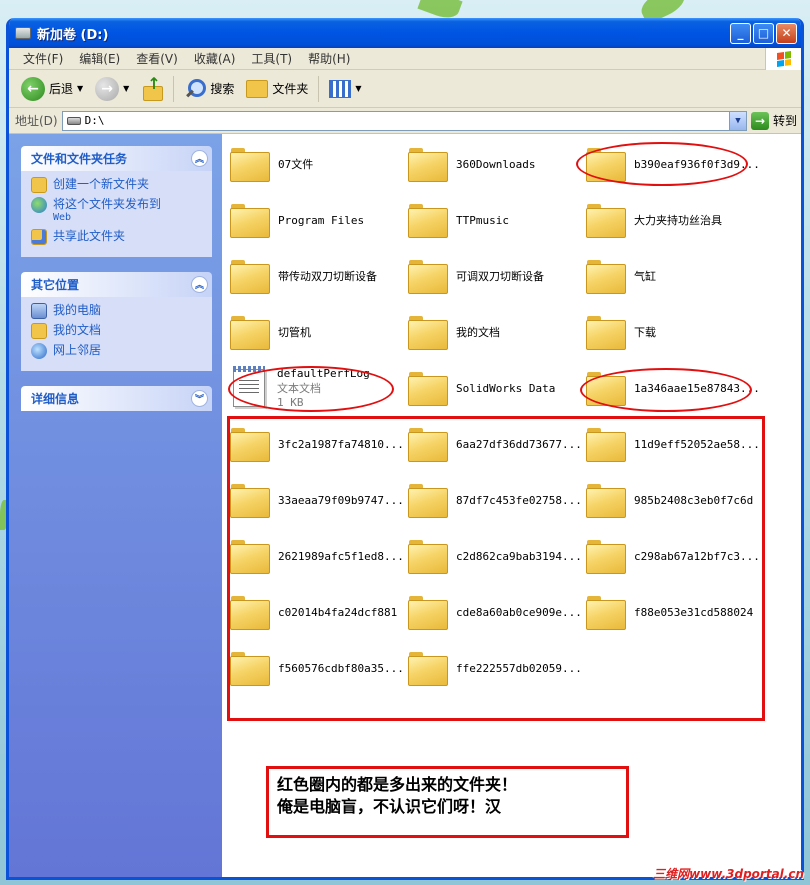 The width and height of the screenshot is (810, 885). I want to click on other-places-panel: 其它位置 ︽ 我的电脑 我的文档 网上邻居, so click(116, 321).